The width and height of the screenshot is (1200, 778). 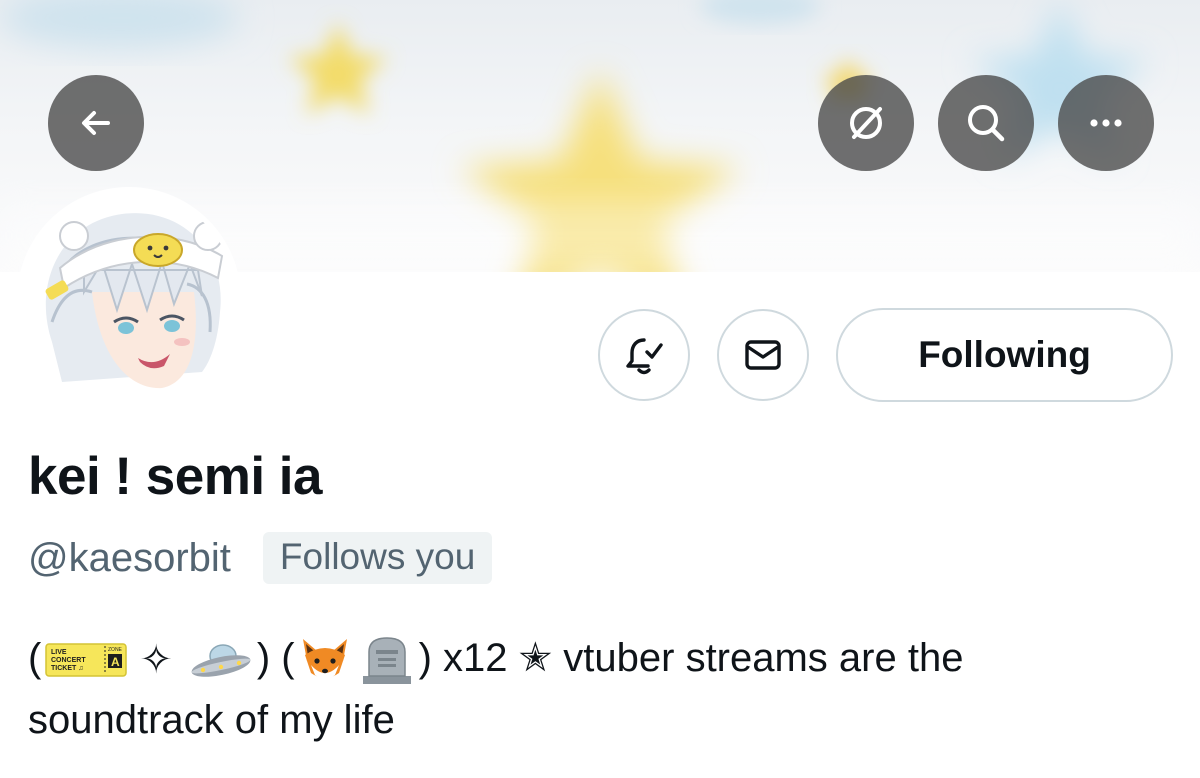 I want to click on avatar, so click(x=129, y=299).